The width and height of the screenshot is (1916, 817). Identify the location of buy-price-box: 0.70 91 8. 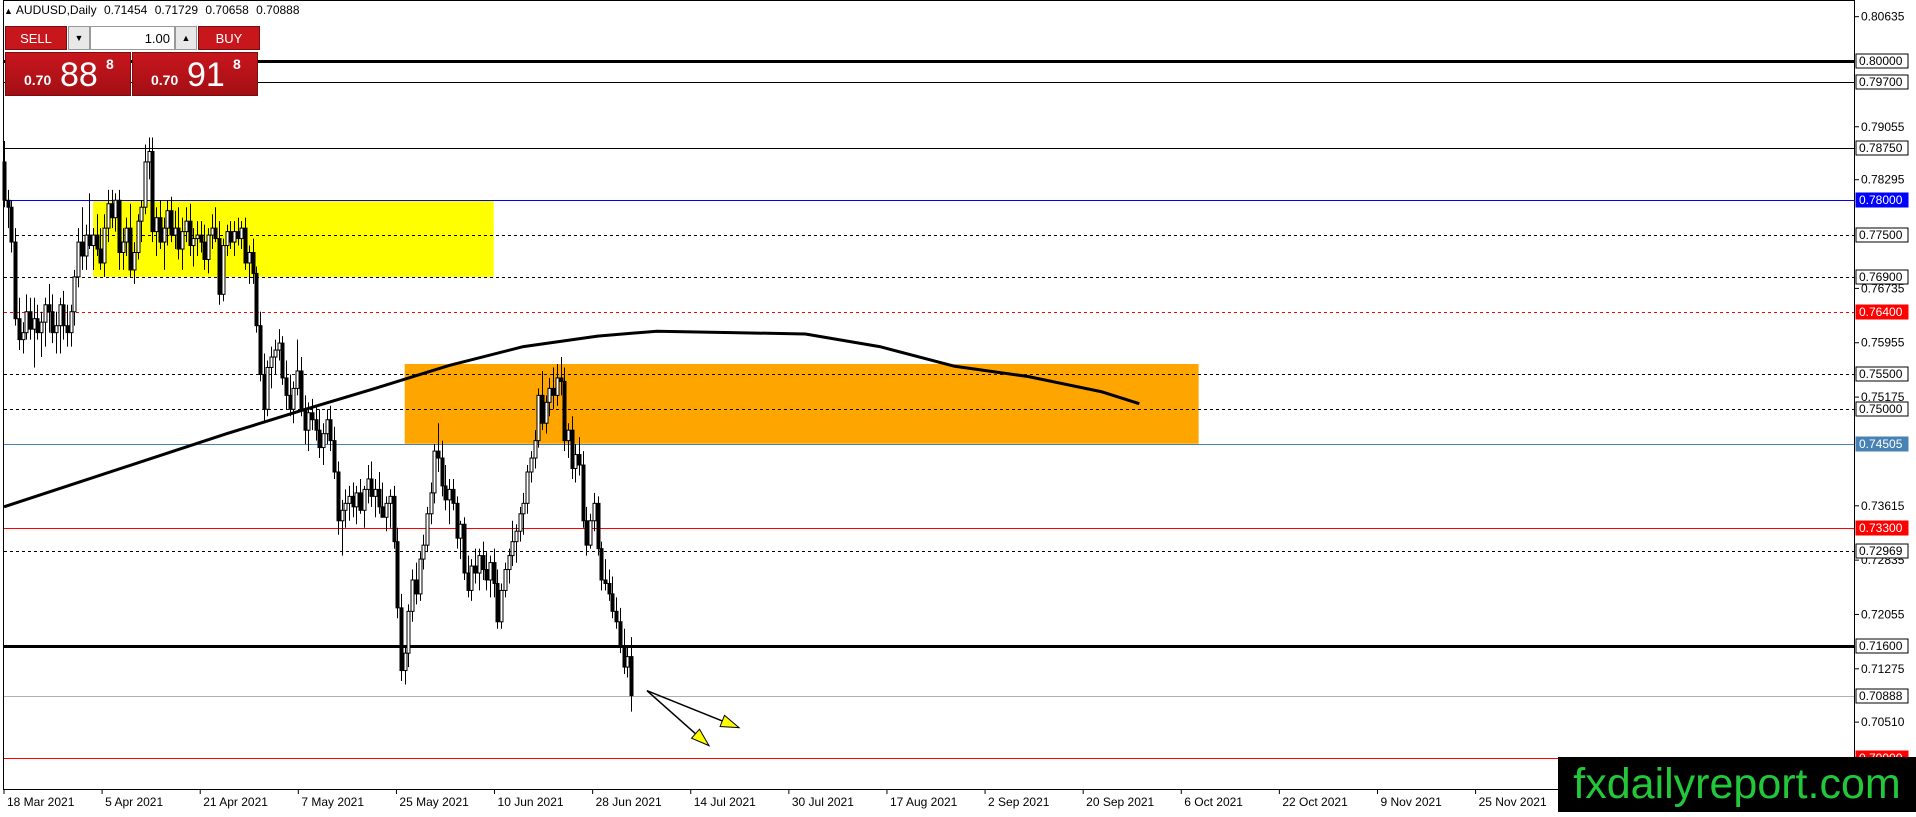
(195, 74).